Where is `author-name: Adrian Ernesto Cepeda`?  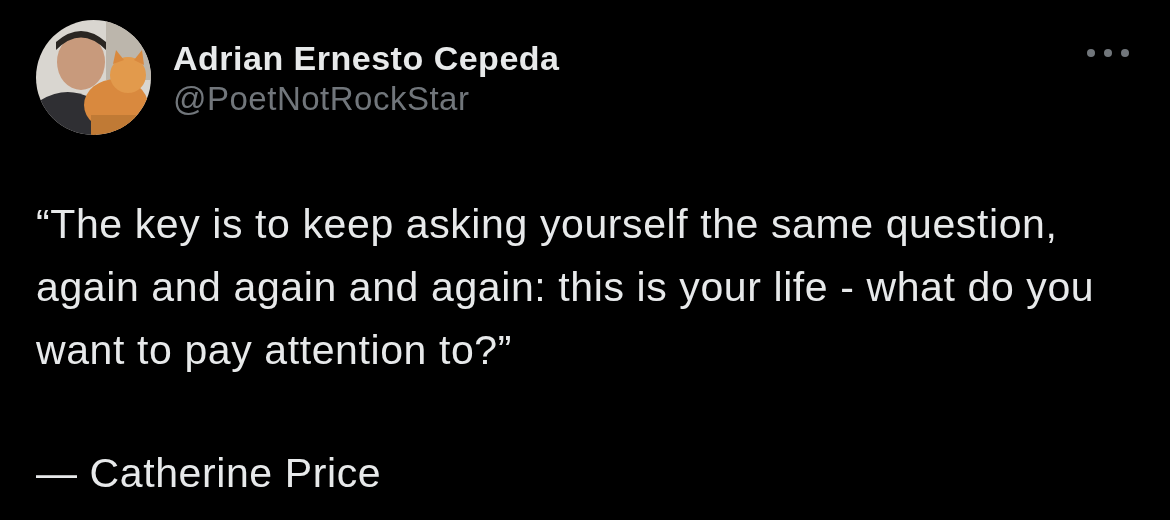 author-name: Adrian Ernesto Cepeda is located at coordinates (366, 57).